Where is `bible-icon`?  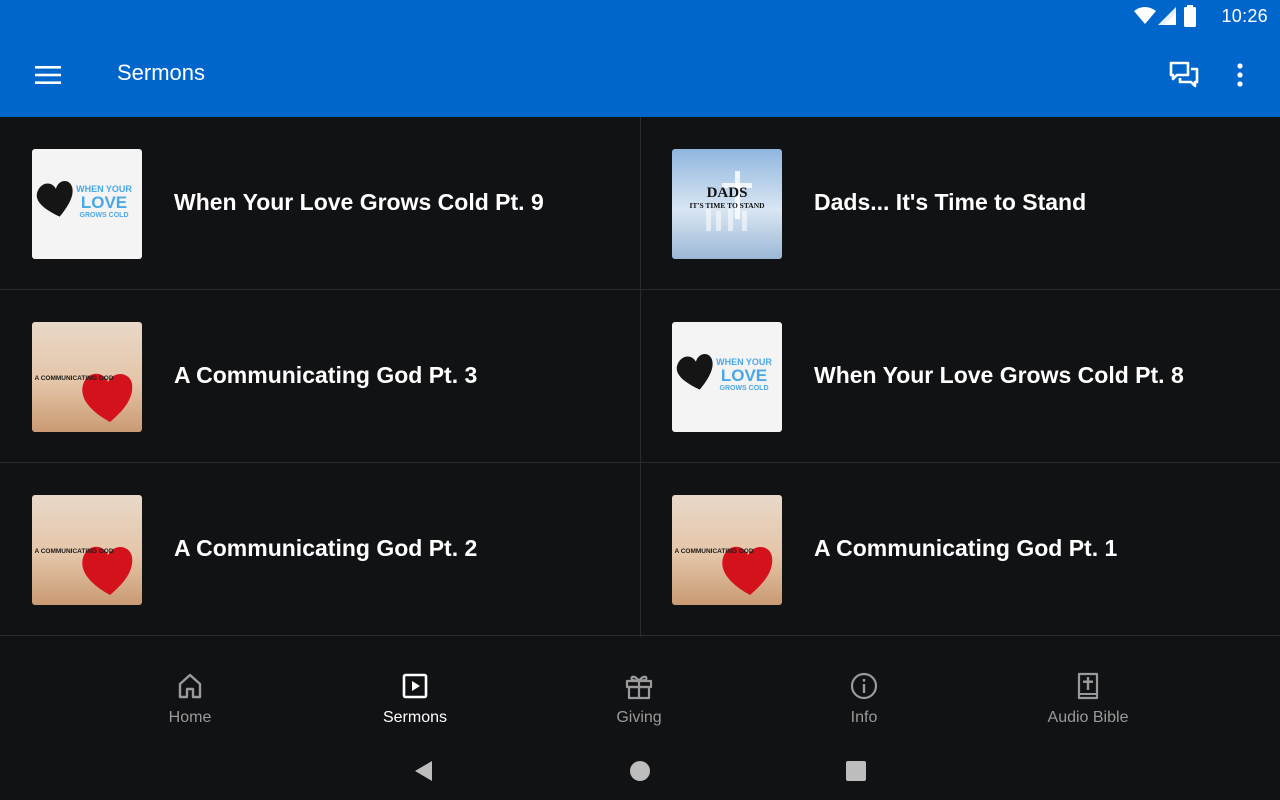 bible-icon is located at coordinates (1088, 686).